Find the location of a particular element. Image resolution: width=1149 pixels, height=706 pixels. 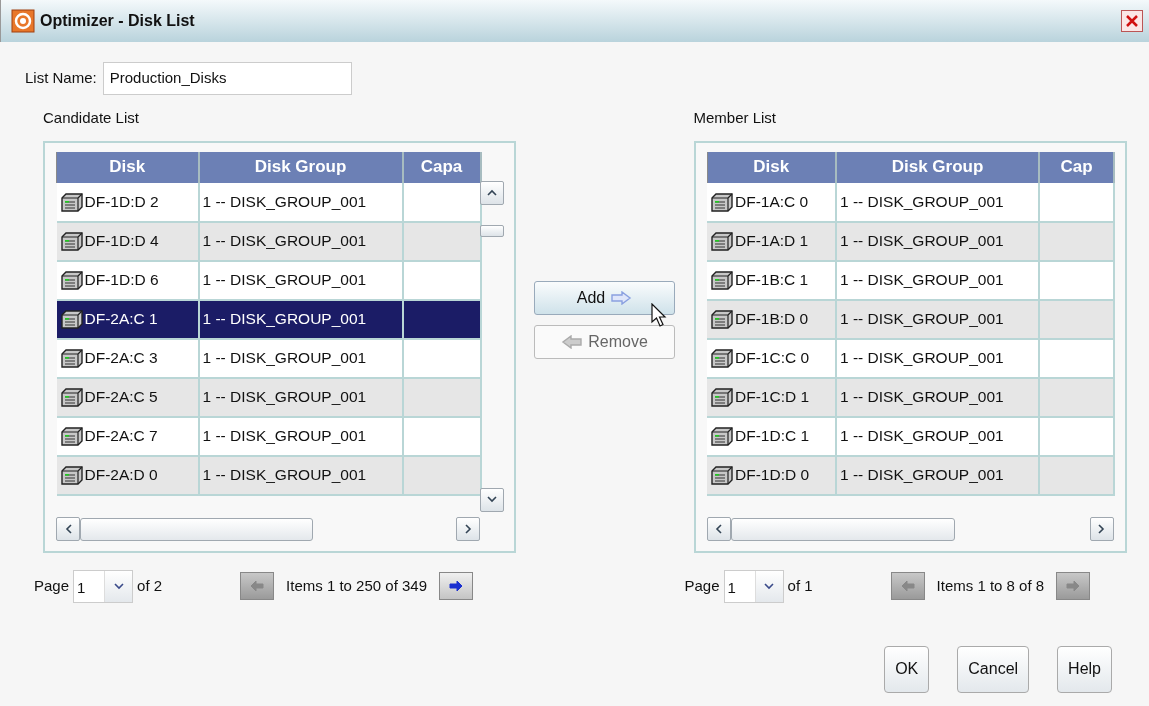

close-icon is located at coordinates (1132, 21).